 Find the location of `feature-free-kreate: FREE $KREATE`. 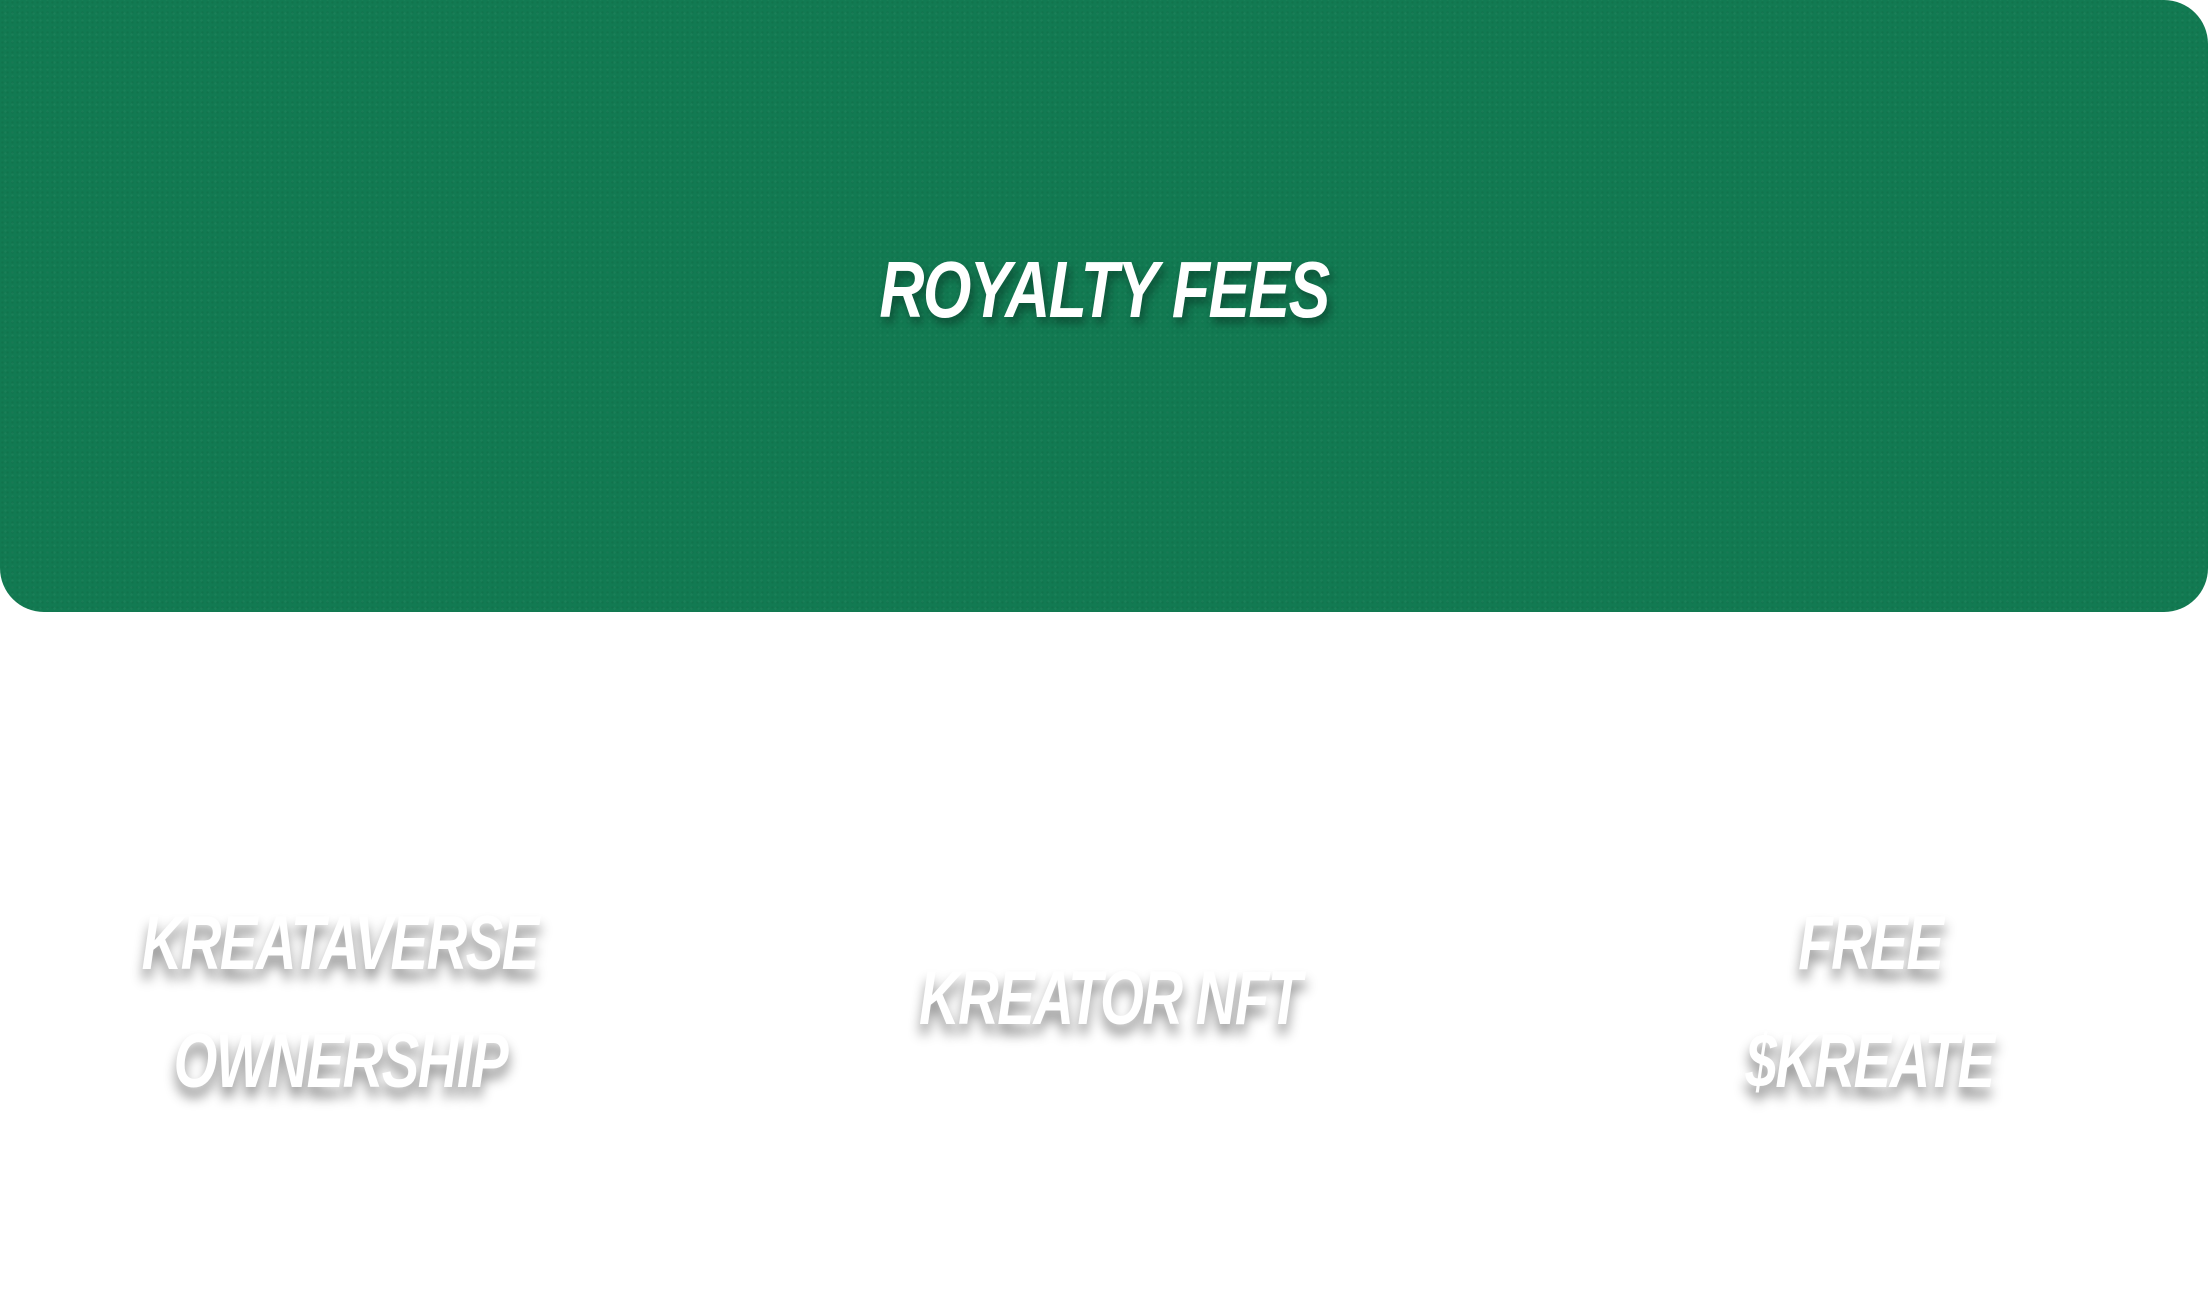

feature-free-kreate: FREE $KREATE is located at coordinates (1870, 1003).